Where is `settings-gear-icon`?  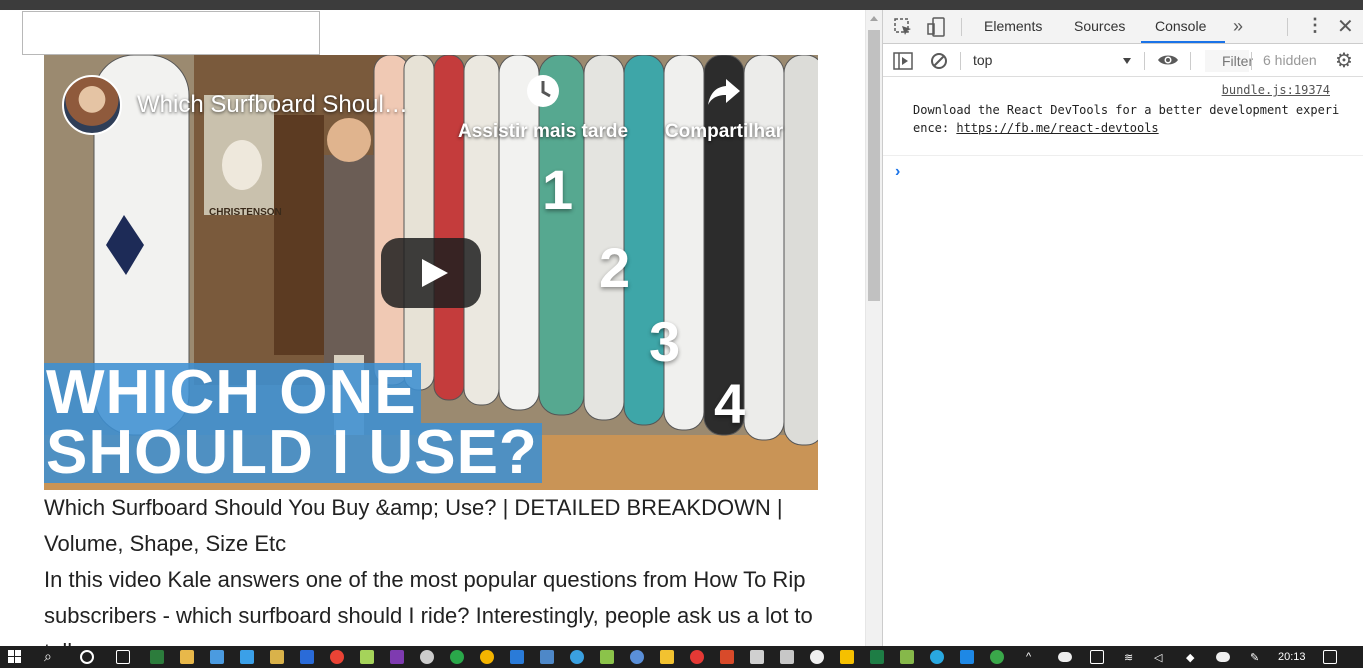
settings-gear-icon is located at coordinates (427, 657).